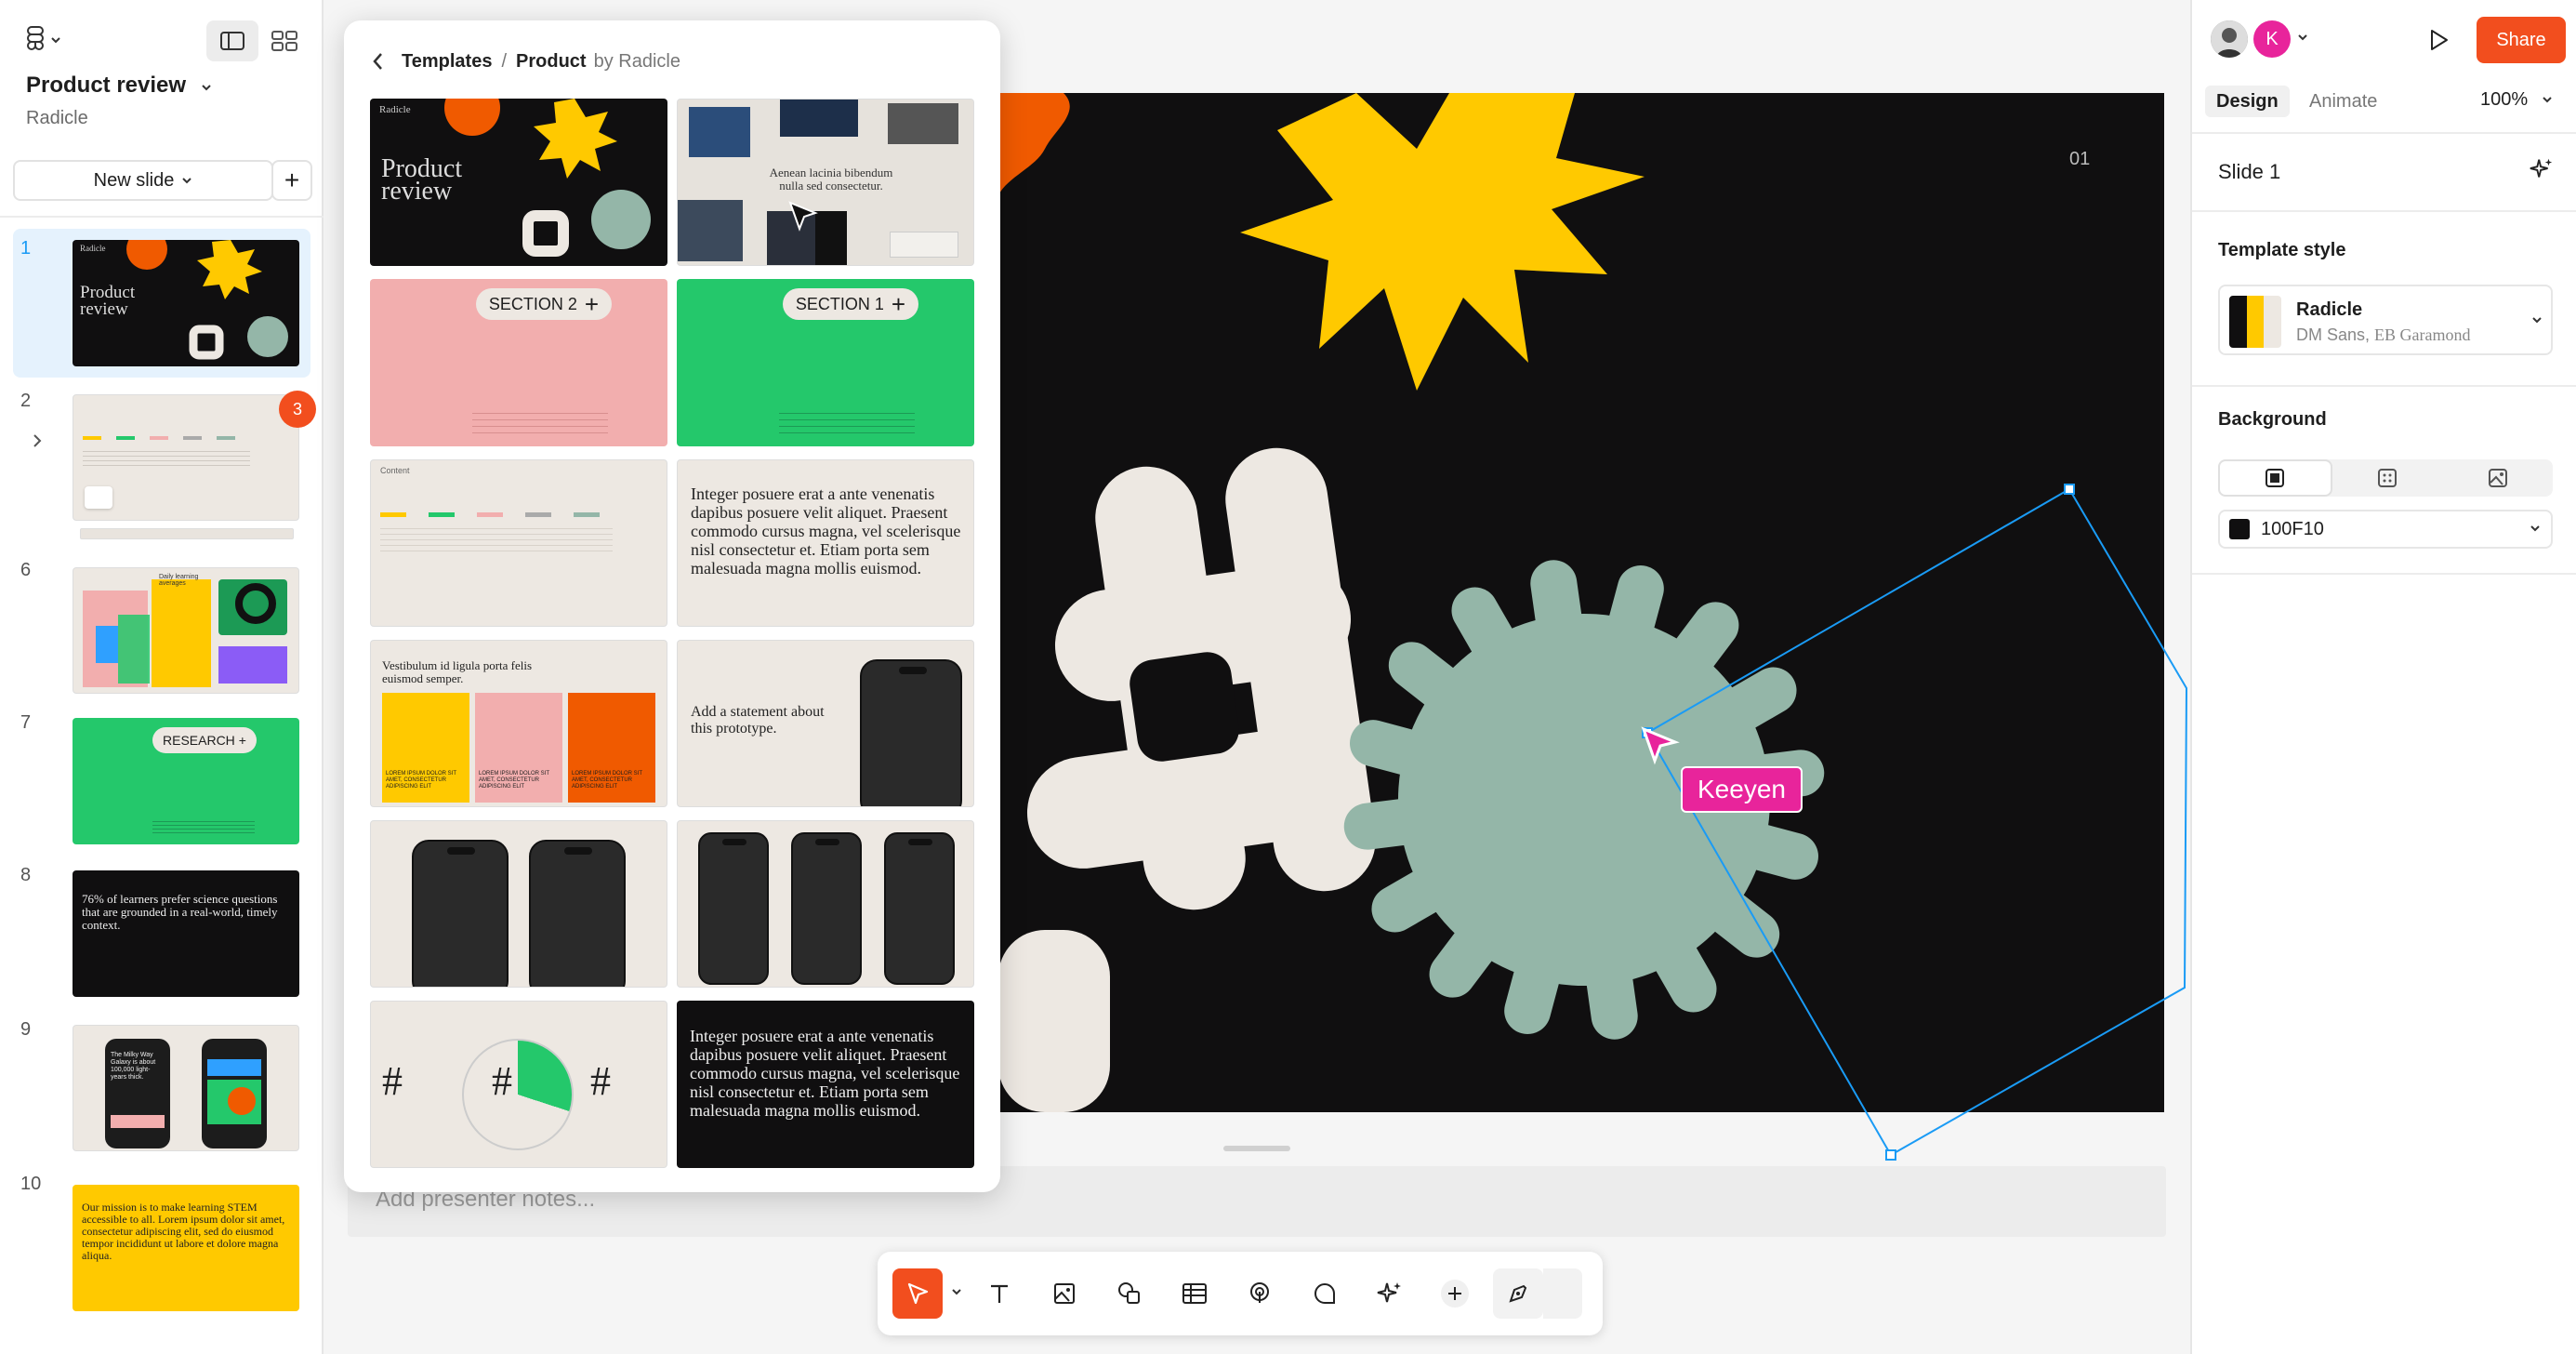 The height and width of the screenshot is (1354, 2576). I want to click on slide-number: 7, so click(26, 722).